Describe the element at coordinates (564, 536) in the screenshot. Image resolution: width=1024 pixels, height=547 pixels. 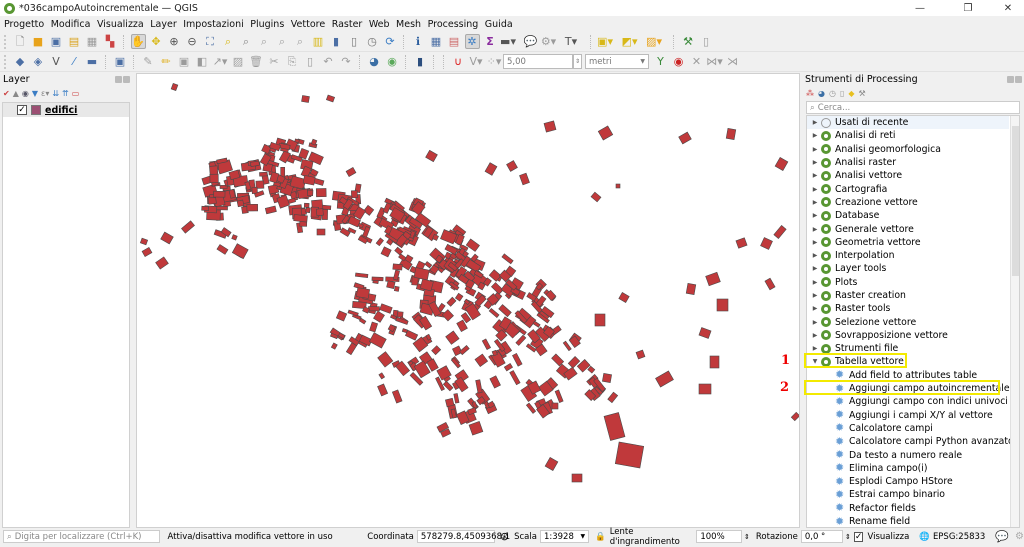
I see `scale-select: 1:3928 ▼` at that location.